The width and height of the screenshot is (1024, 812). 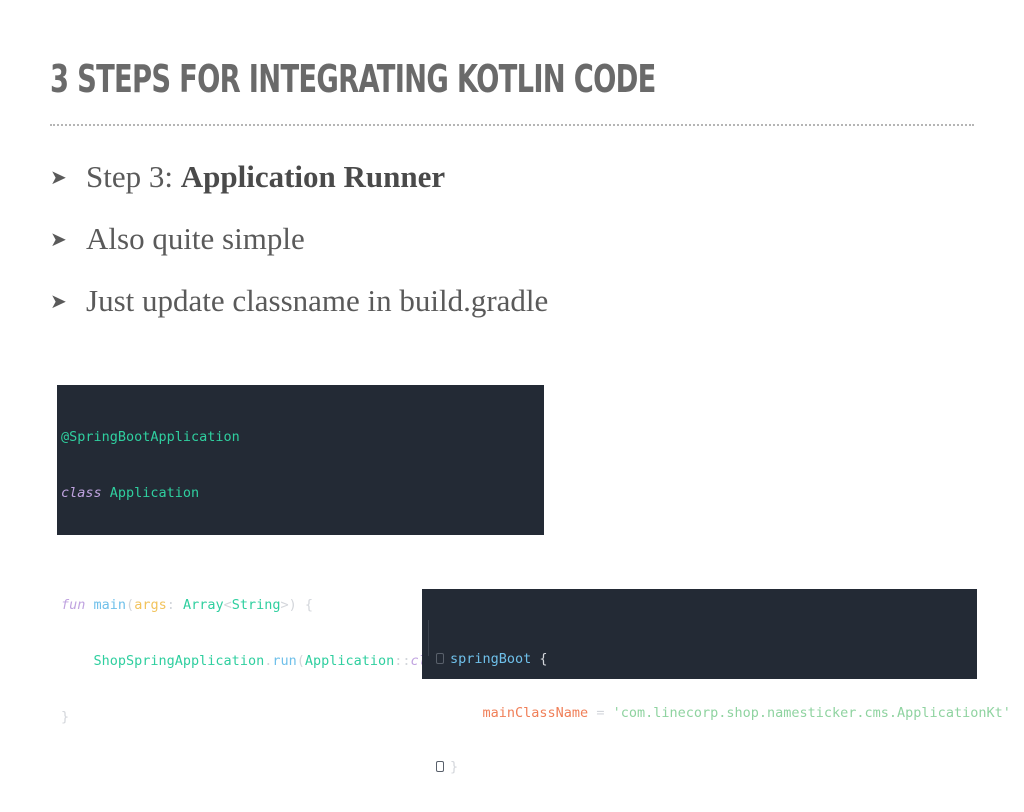 I want to click on param-token: args, so click(x=150, y=605).